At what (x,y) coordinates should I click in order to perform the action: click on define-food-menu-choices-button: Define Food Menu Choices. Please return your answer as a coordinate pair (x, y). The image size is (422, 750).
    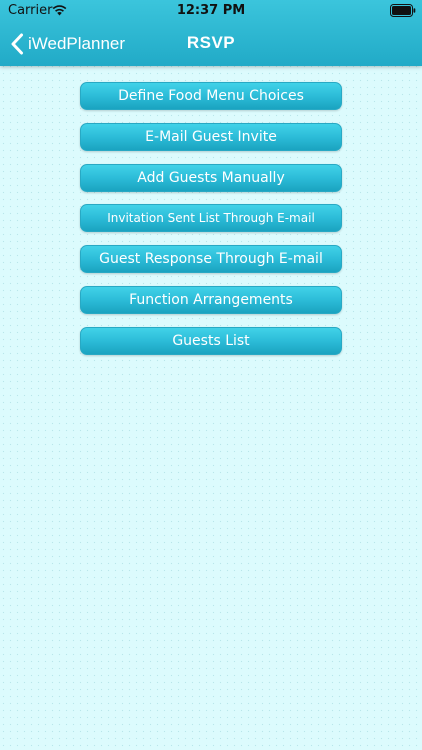
    Looking at the image, I should click on (211, 96).